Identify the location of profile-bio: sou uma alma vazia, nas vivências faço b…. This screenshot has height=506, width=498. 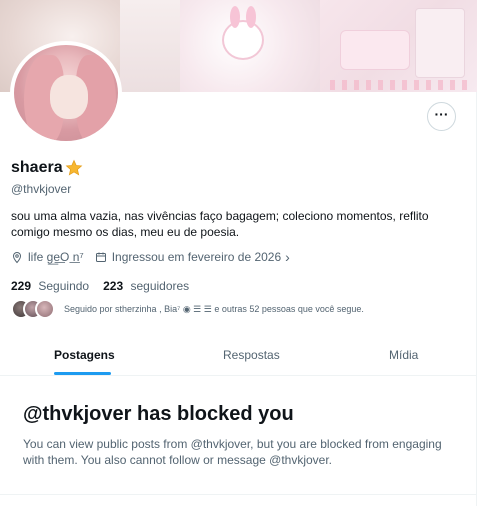
(220, 224).